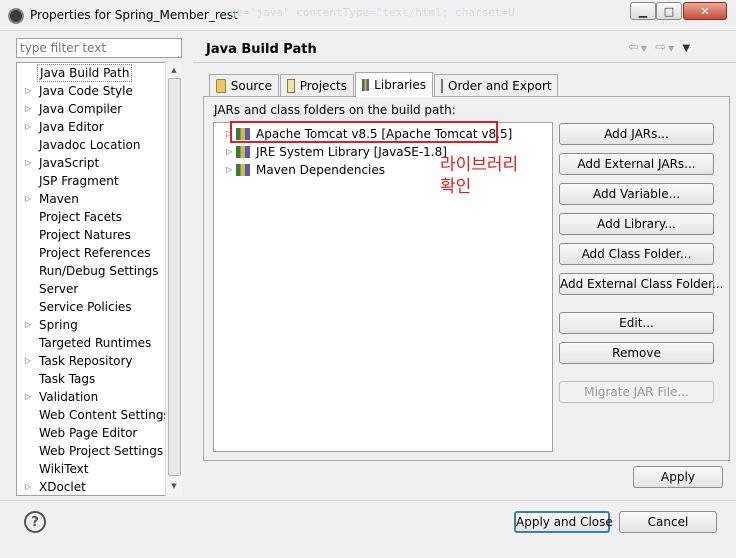 The image size is (736, 558). I want to click on order-export-icon, so click(442, 85).